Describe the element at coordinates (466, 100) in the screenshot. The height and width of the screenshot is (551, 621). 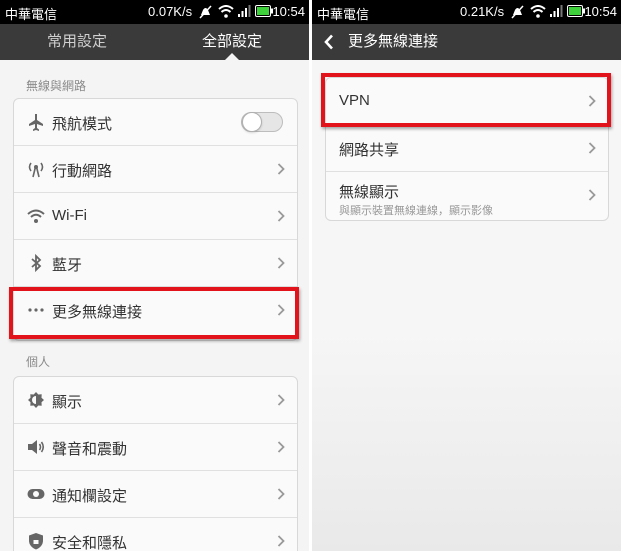
I see `highlight-vpn` at that location.